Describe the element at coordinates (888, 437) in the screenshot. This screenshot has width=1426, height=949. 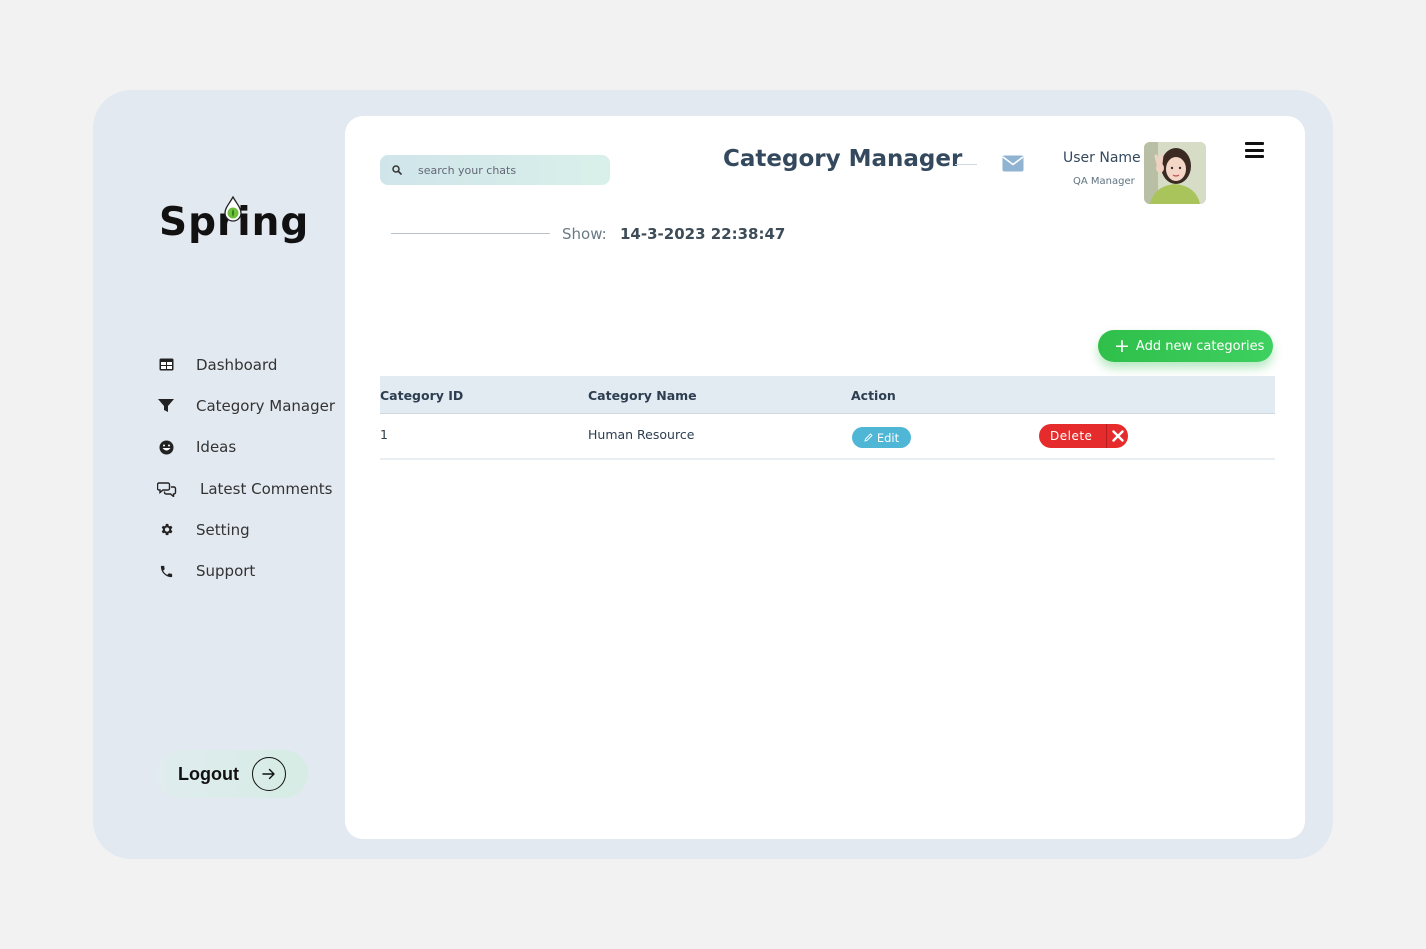
I see `edit-label: Edit` at that location.